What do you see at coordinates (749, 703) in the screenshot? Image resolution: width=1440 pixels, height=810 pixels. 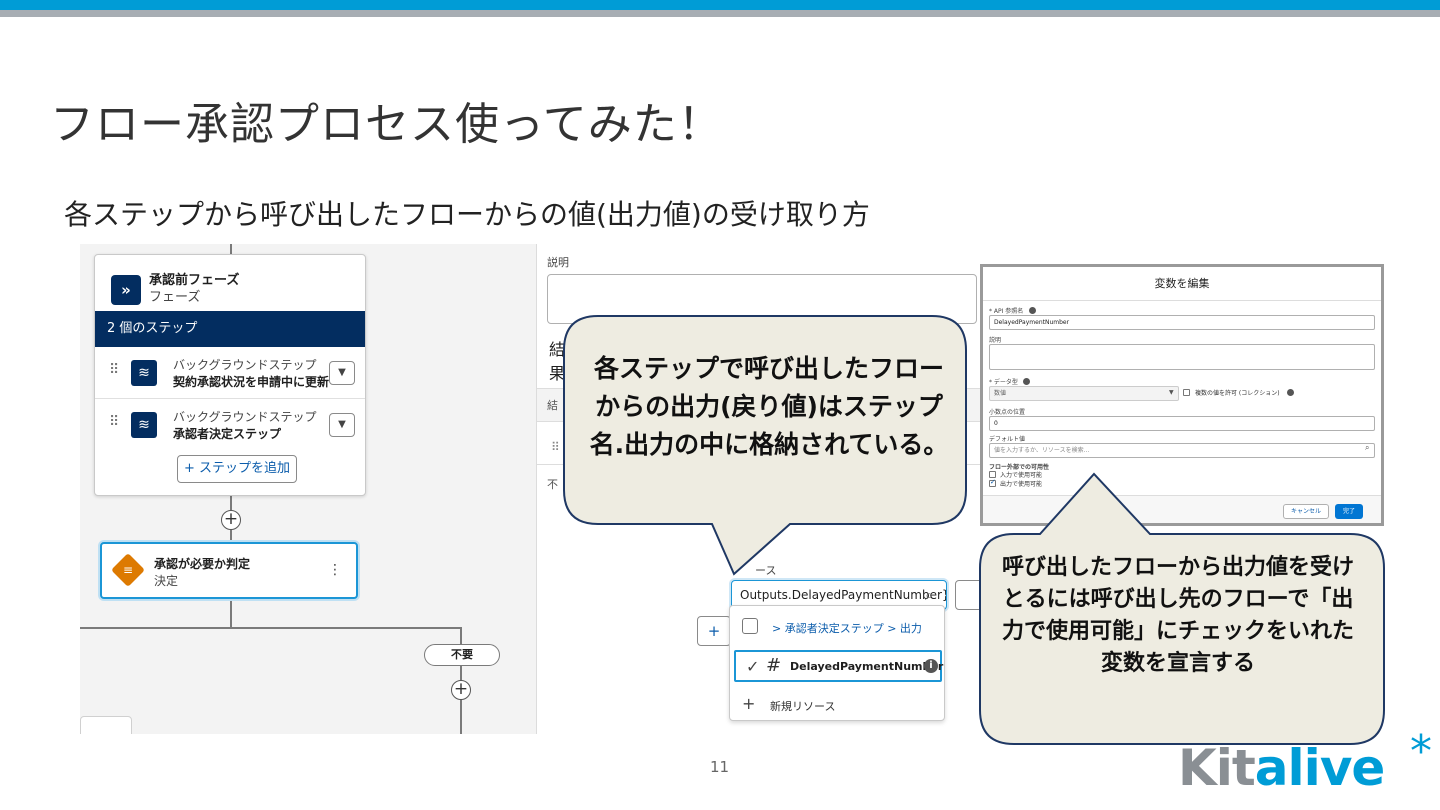 I see `plus-icon: +` at bounding box center [749, 703].